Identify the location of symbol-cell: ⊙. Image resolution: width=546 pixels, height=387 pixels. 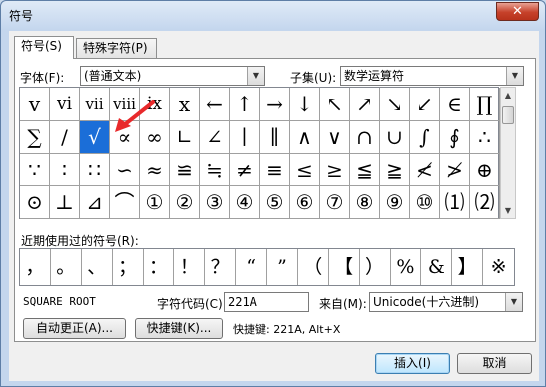
(35, 202).